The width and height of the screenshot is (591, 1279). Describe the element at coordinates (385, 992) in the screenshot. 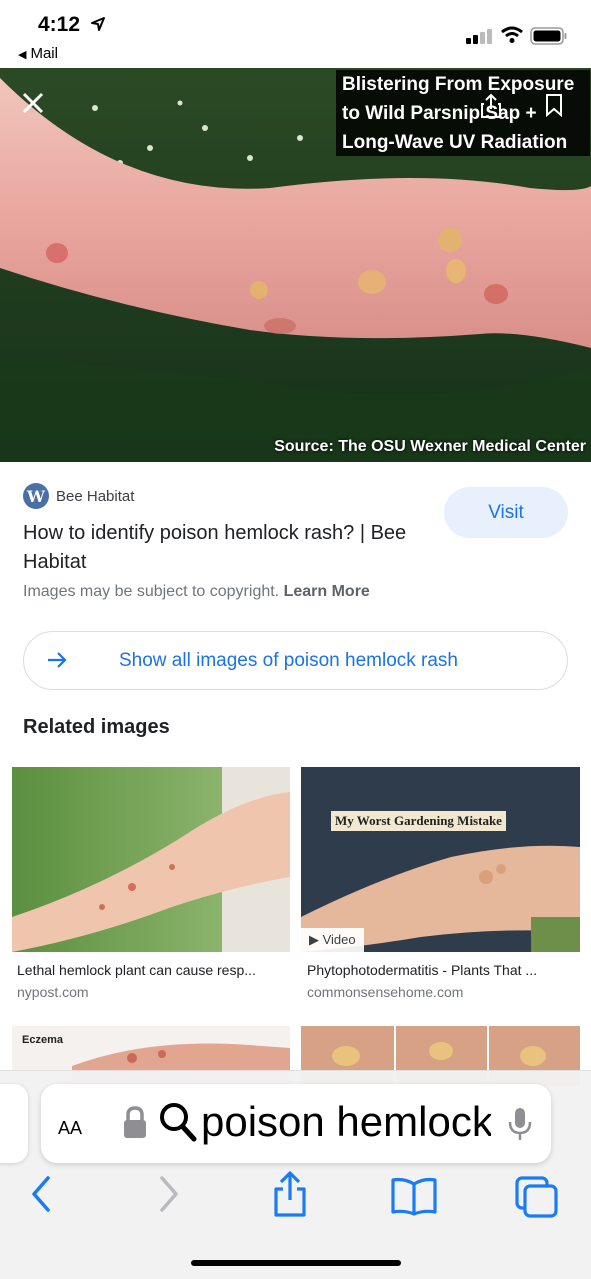

I see `related-source-2: commonsensehome.com` at that location.